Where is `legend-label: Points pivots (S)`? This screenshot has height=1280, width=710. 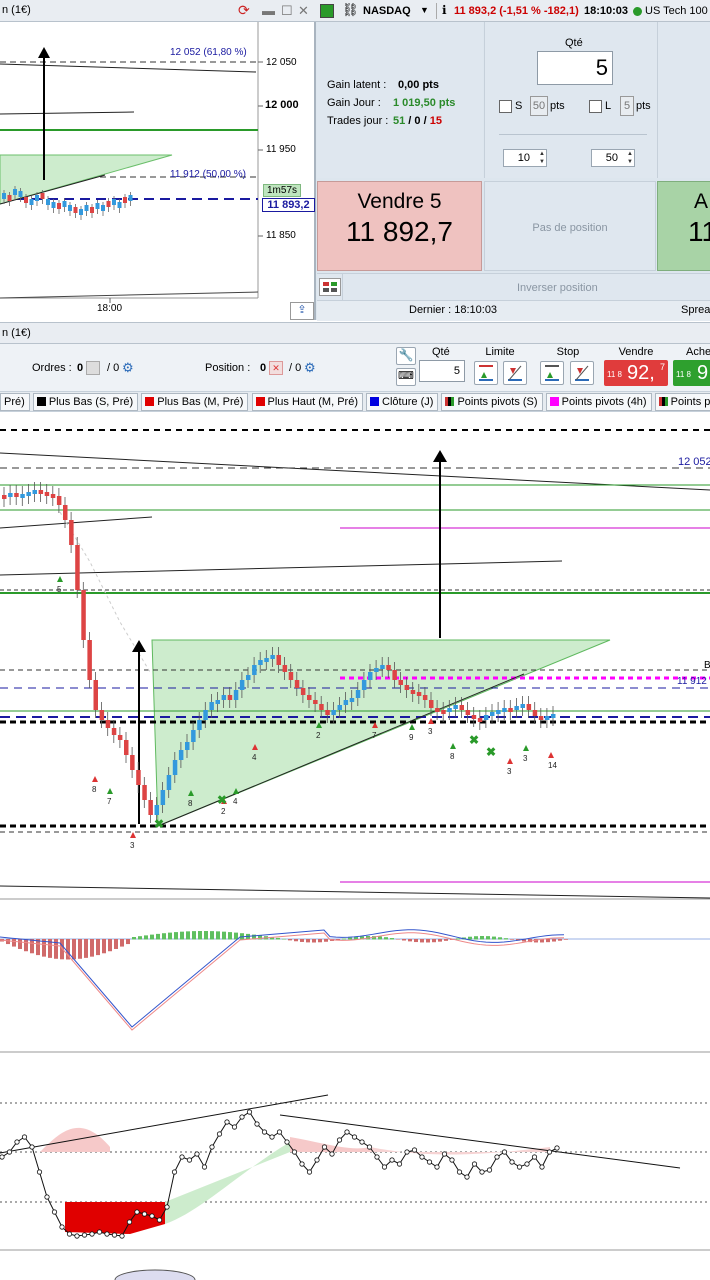 legend-label: Points pivots (S) is located at coordinates (497, 402).